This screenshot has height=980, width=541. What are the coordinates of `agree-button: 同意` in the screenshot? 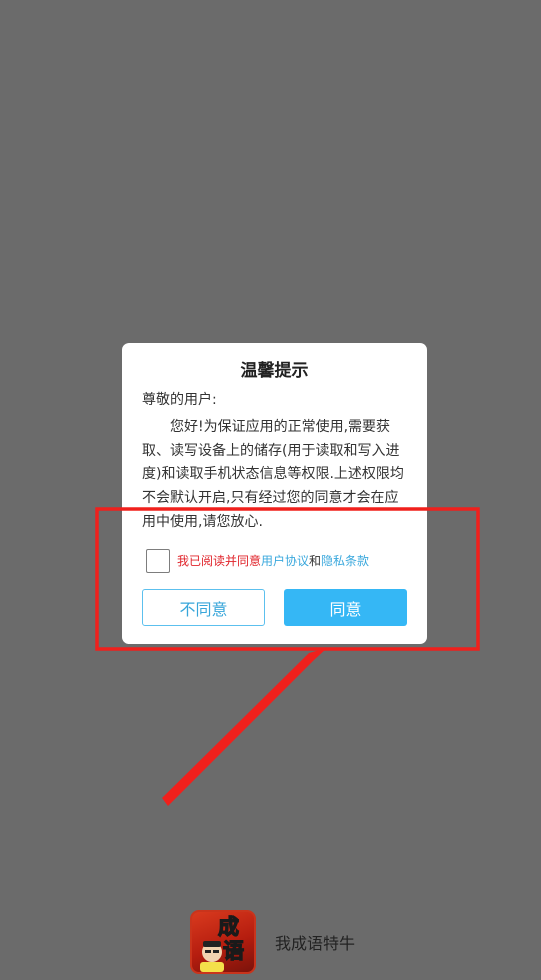 It's located at (345, 607).